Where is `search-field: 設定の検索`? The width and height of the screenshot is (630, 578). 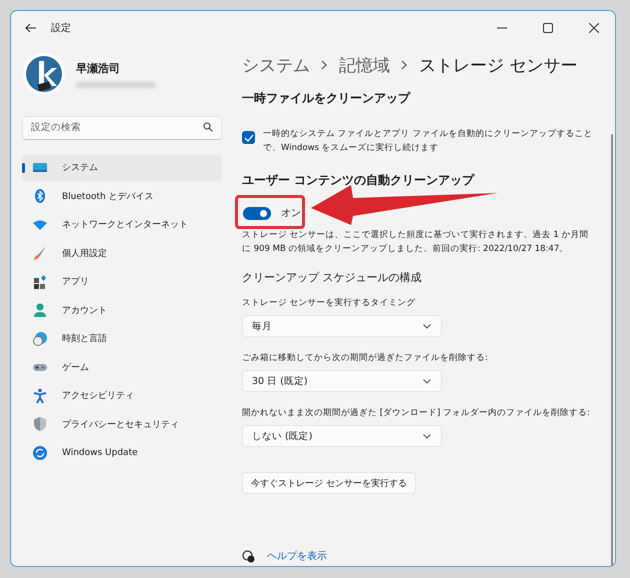 search-field: 設定の検索 is located at coordinates (122, 128).